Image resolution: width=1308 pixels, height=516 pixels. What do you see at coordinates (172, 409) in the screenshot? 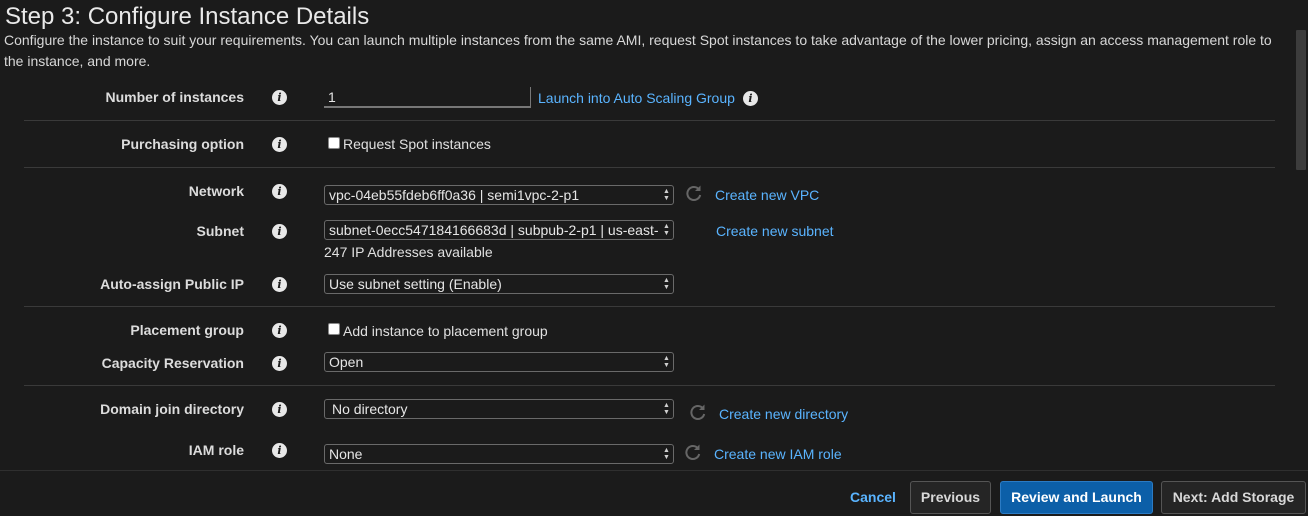
I see `domain-join-directory-label: Domain join directory` at bounding box center [172, 409].